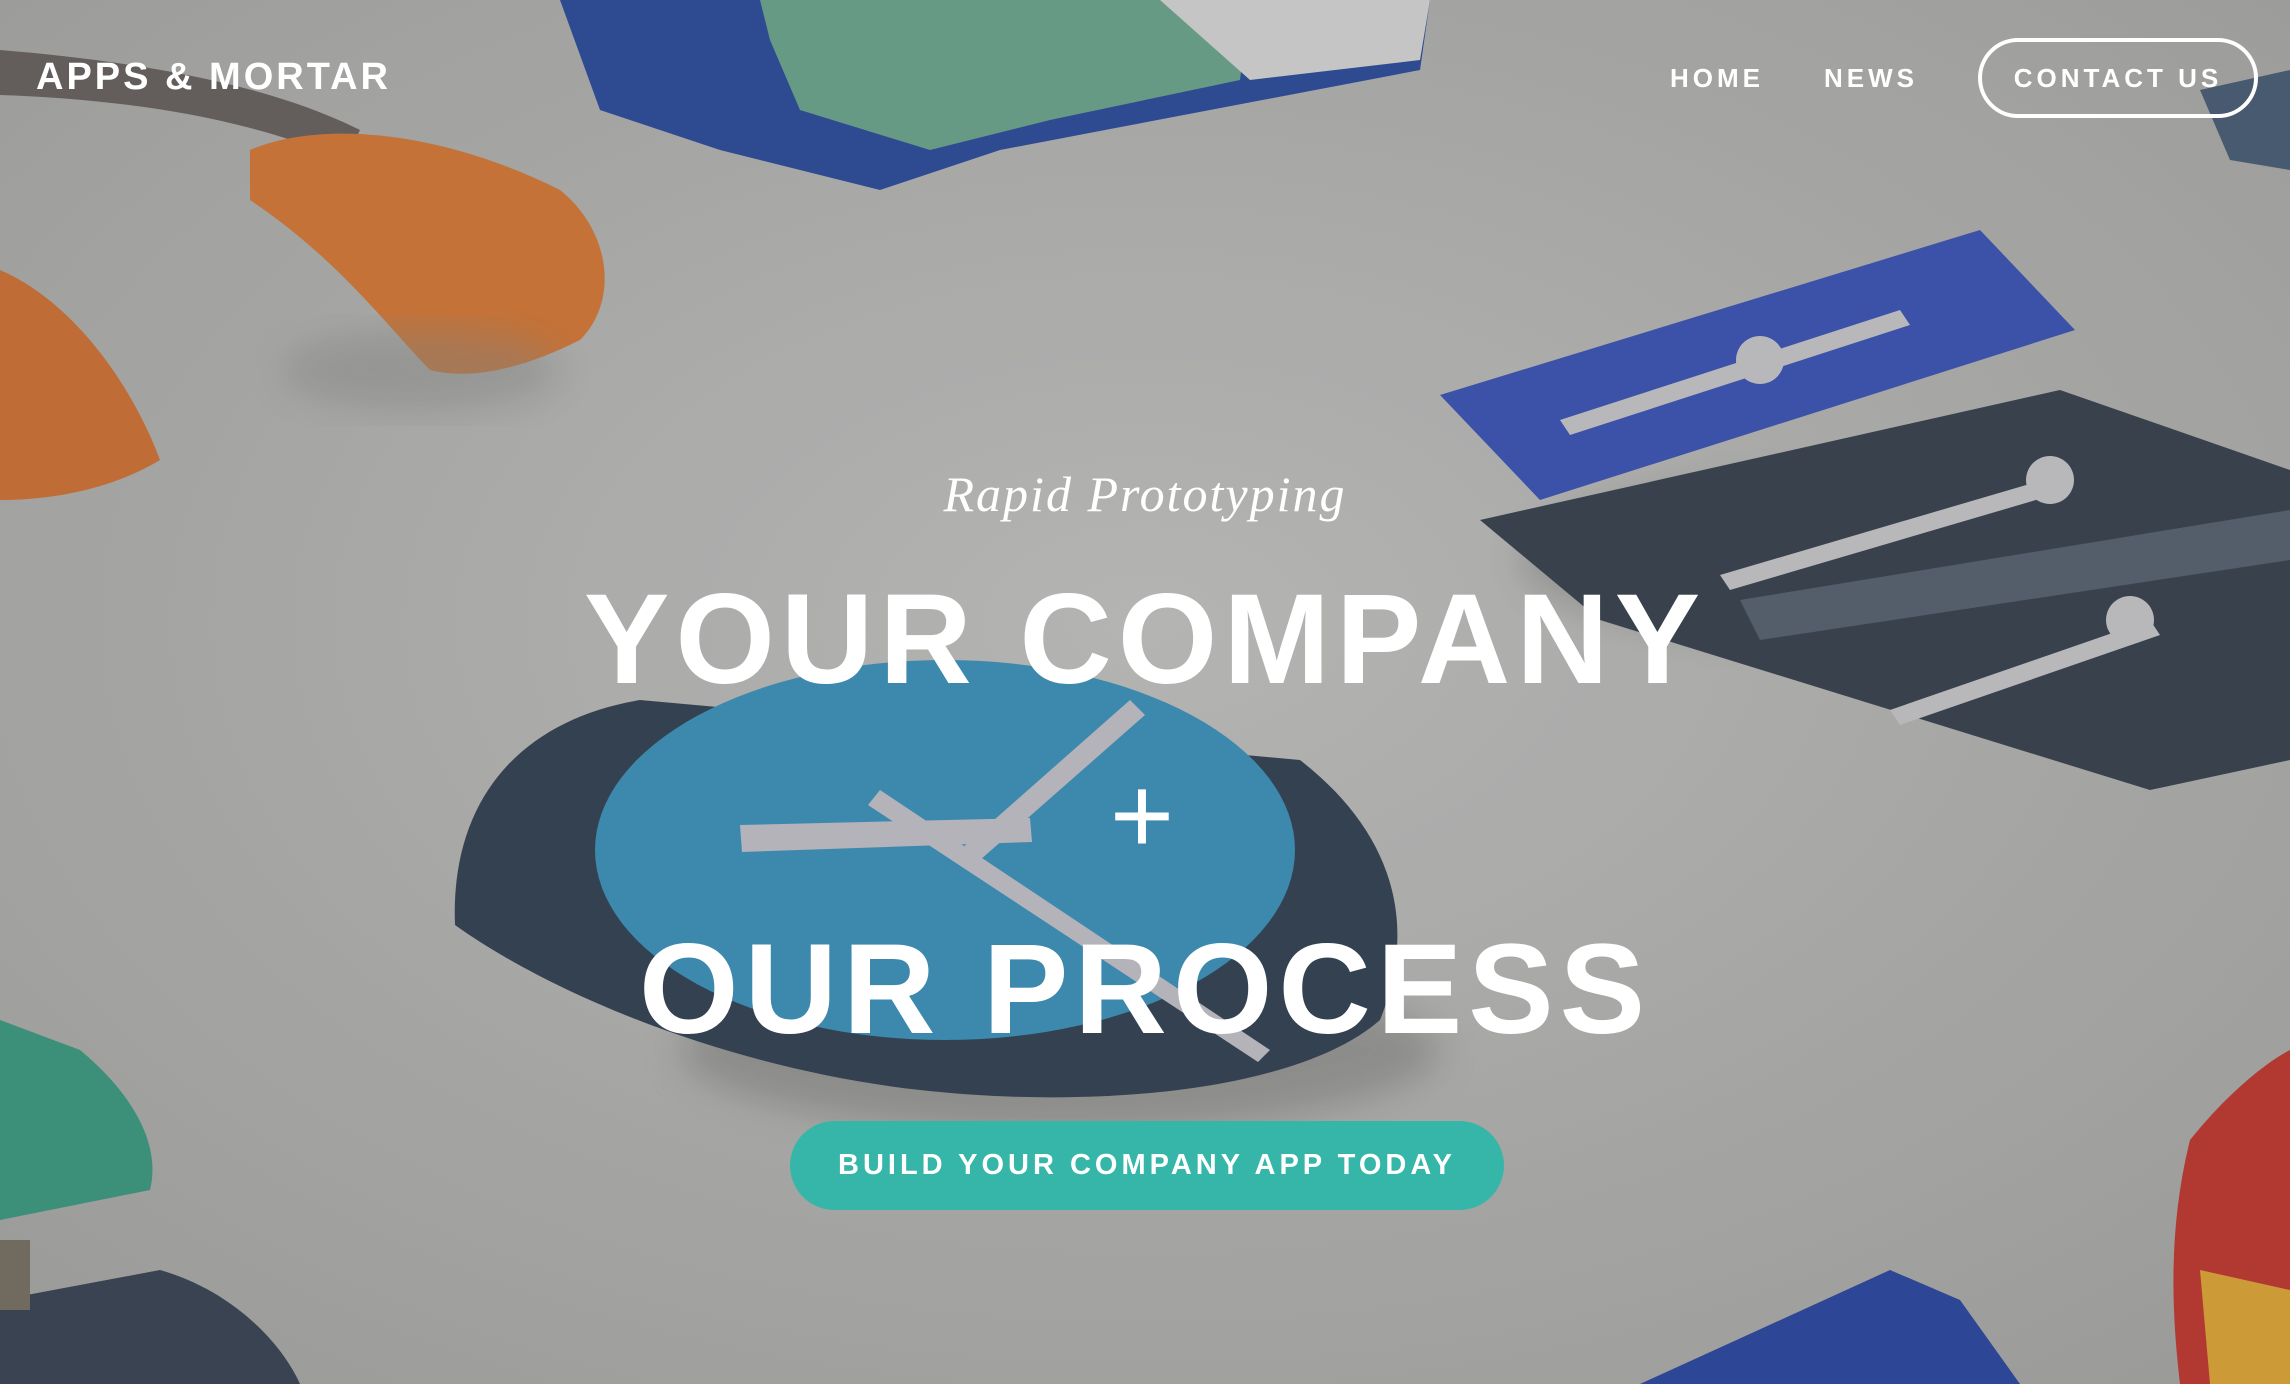 The image size is (2290, 1384). What do you see at coordinates (1145, 815) in the screenshot?
I see `hero-headline-plus: +` at bounding box center [1145, 815].